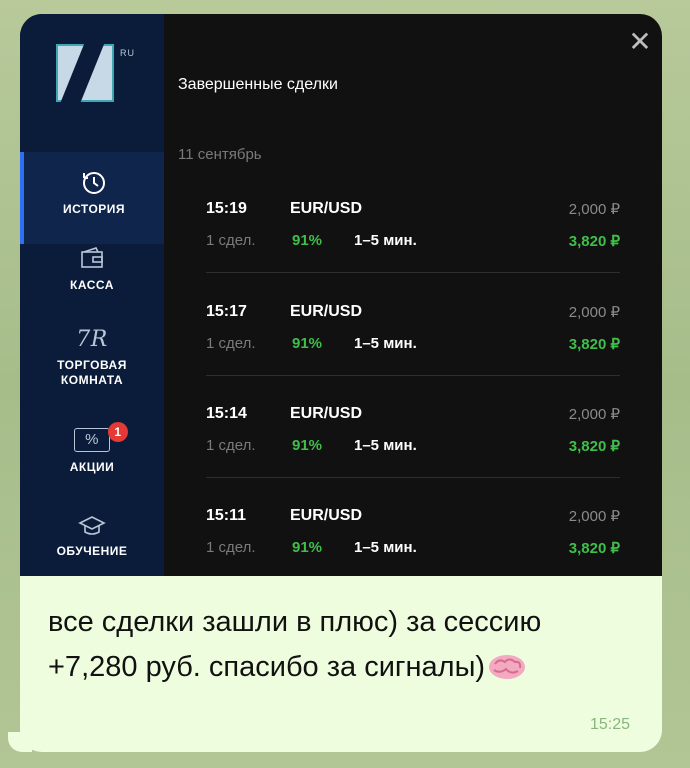  Describe the element at coordinates (92, 372) in the screenshot. I see `sidebar-item-label: ТОРГОВАЯ КОМНАТА` at that location.